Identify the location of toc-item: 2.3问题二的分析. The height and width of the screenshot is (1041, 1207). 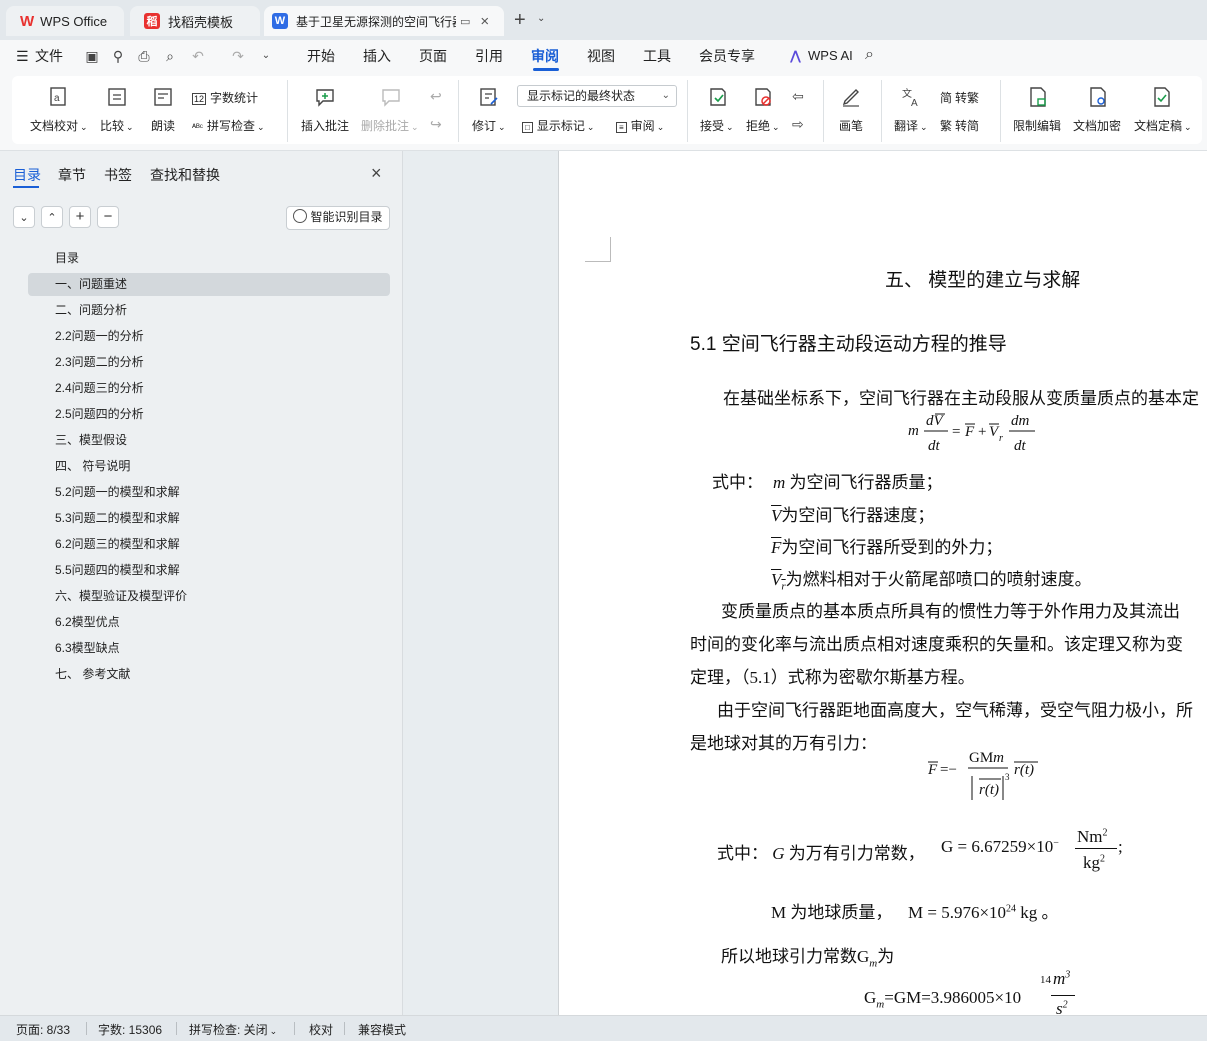
(209, 362).